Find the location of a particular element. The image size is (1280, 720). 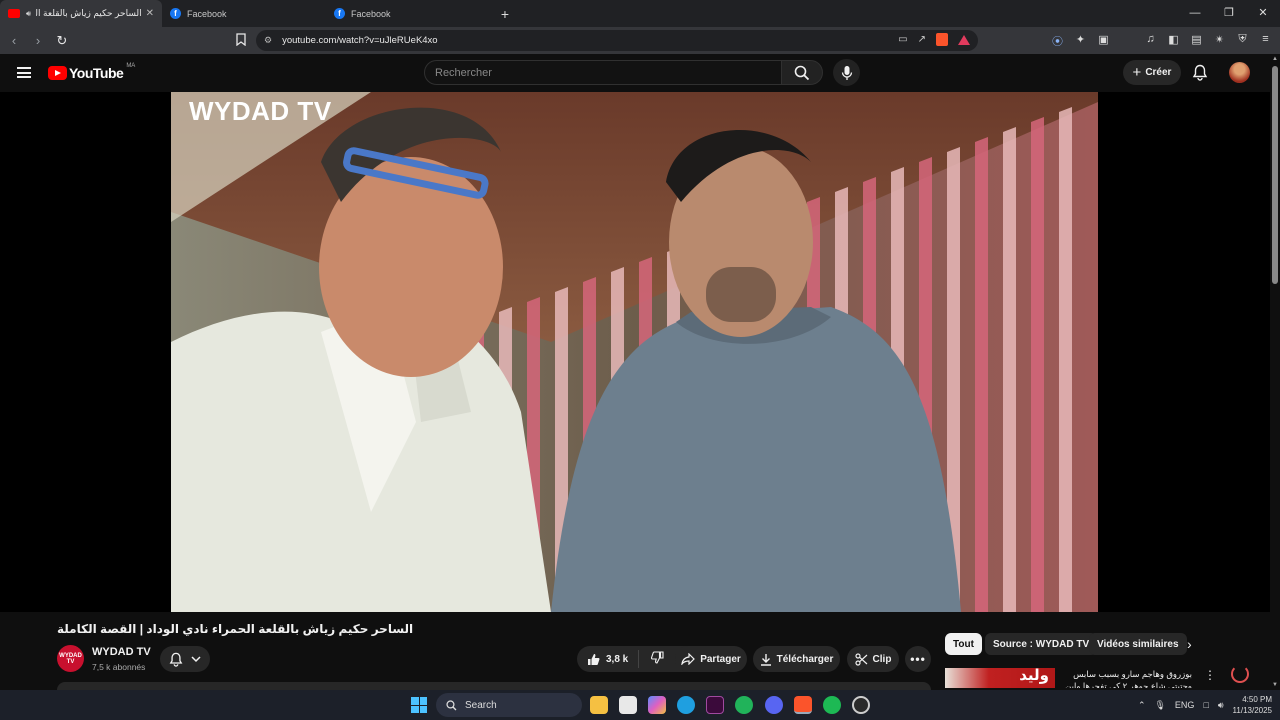

microphone-icon is located at coordinates (846, 72).